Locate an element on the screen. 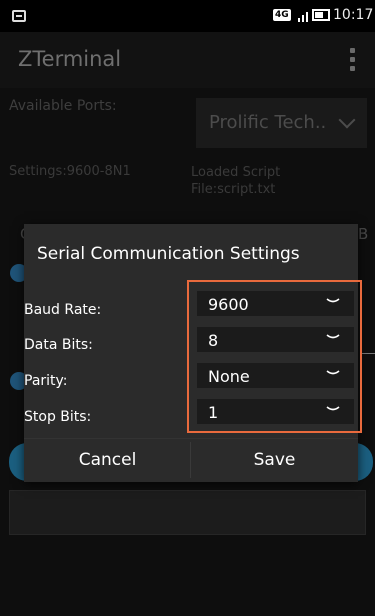  selection-highlight is located at coordinates (274, 356).